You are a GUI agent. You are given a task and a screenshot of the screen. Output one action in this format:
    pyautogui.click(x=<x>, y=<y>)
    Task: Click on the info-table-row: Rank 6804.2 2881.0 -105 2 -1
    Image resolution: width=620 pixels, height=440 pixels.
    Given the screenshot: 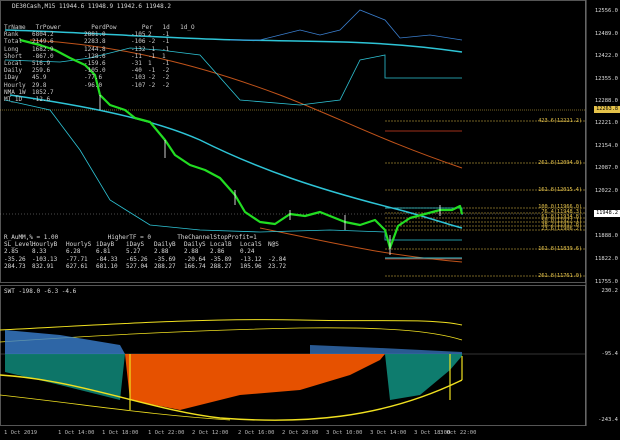 What is the action you would take?
    pyautogui.click(x=100, y=34)
    